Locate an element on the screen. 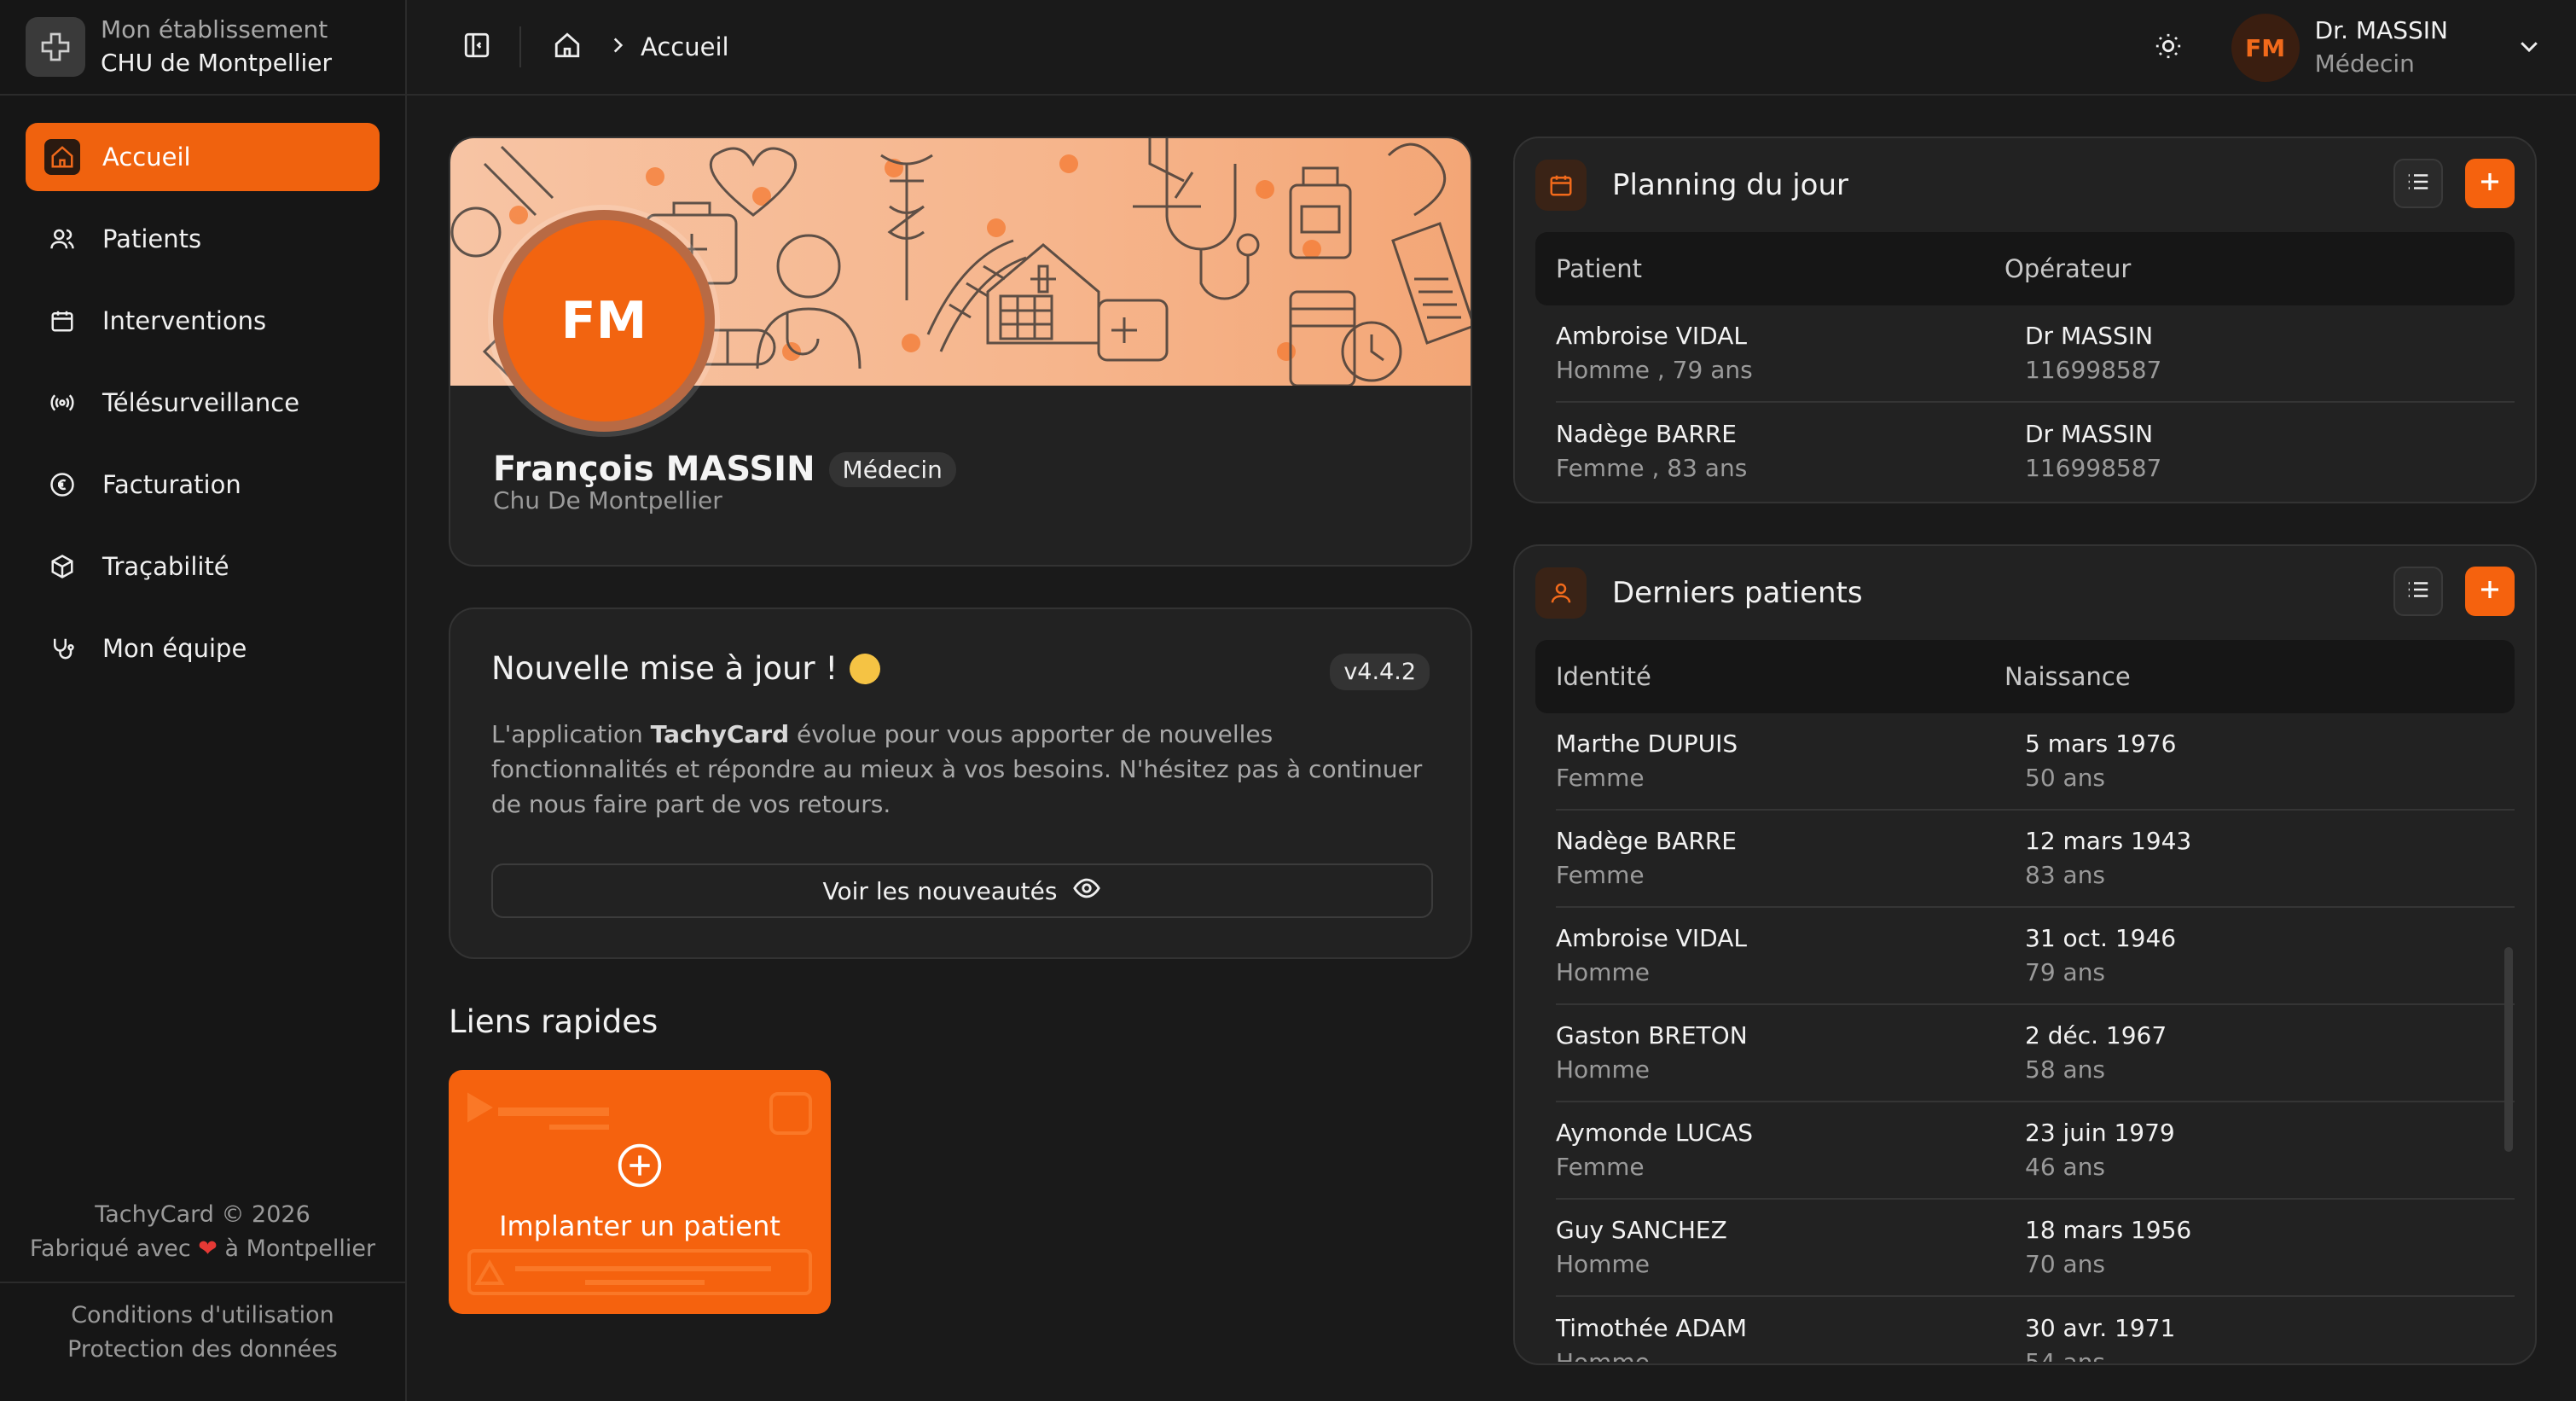 This screenshot has height=1401, width=2576. birth-date: 2 déc. 1967 is located at coordinates (2096, 1035).